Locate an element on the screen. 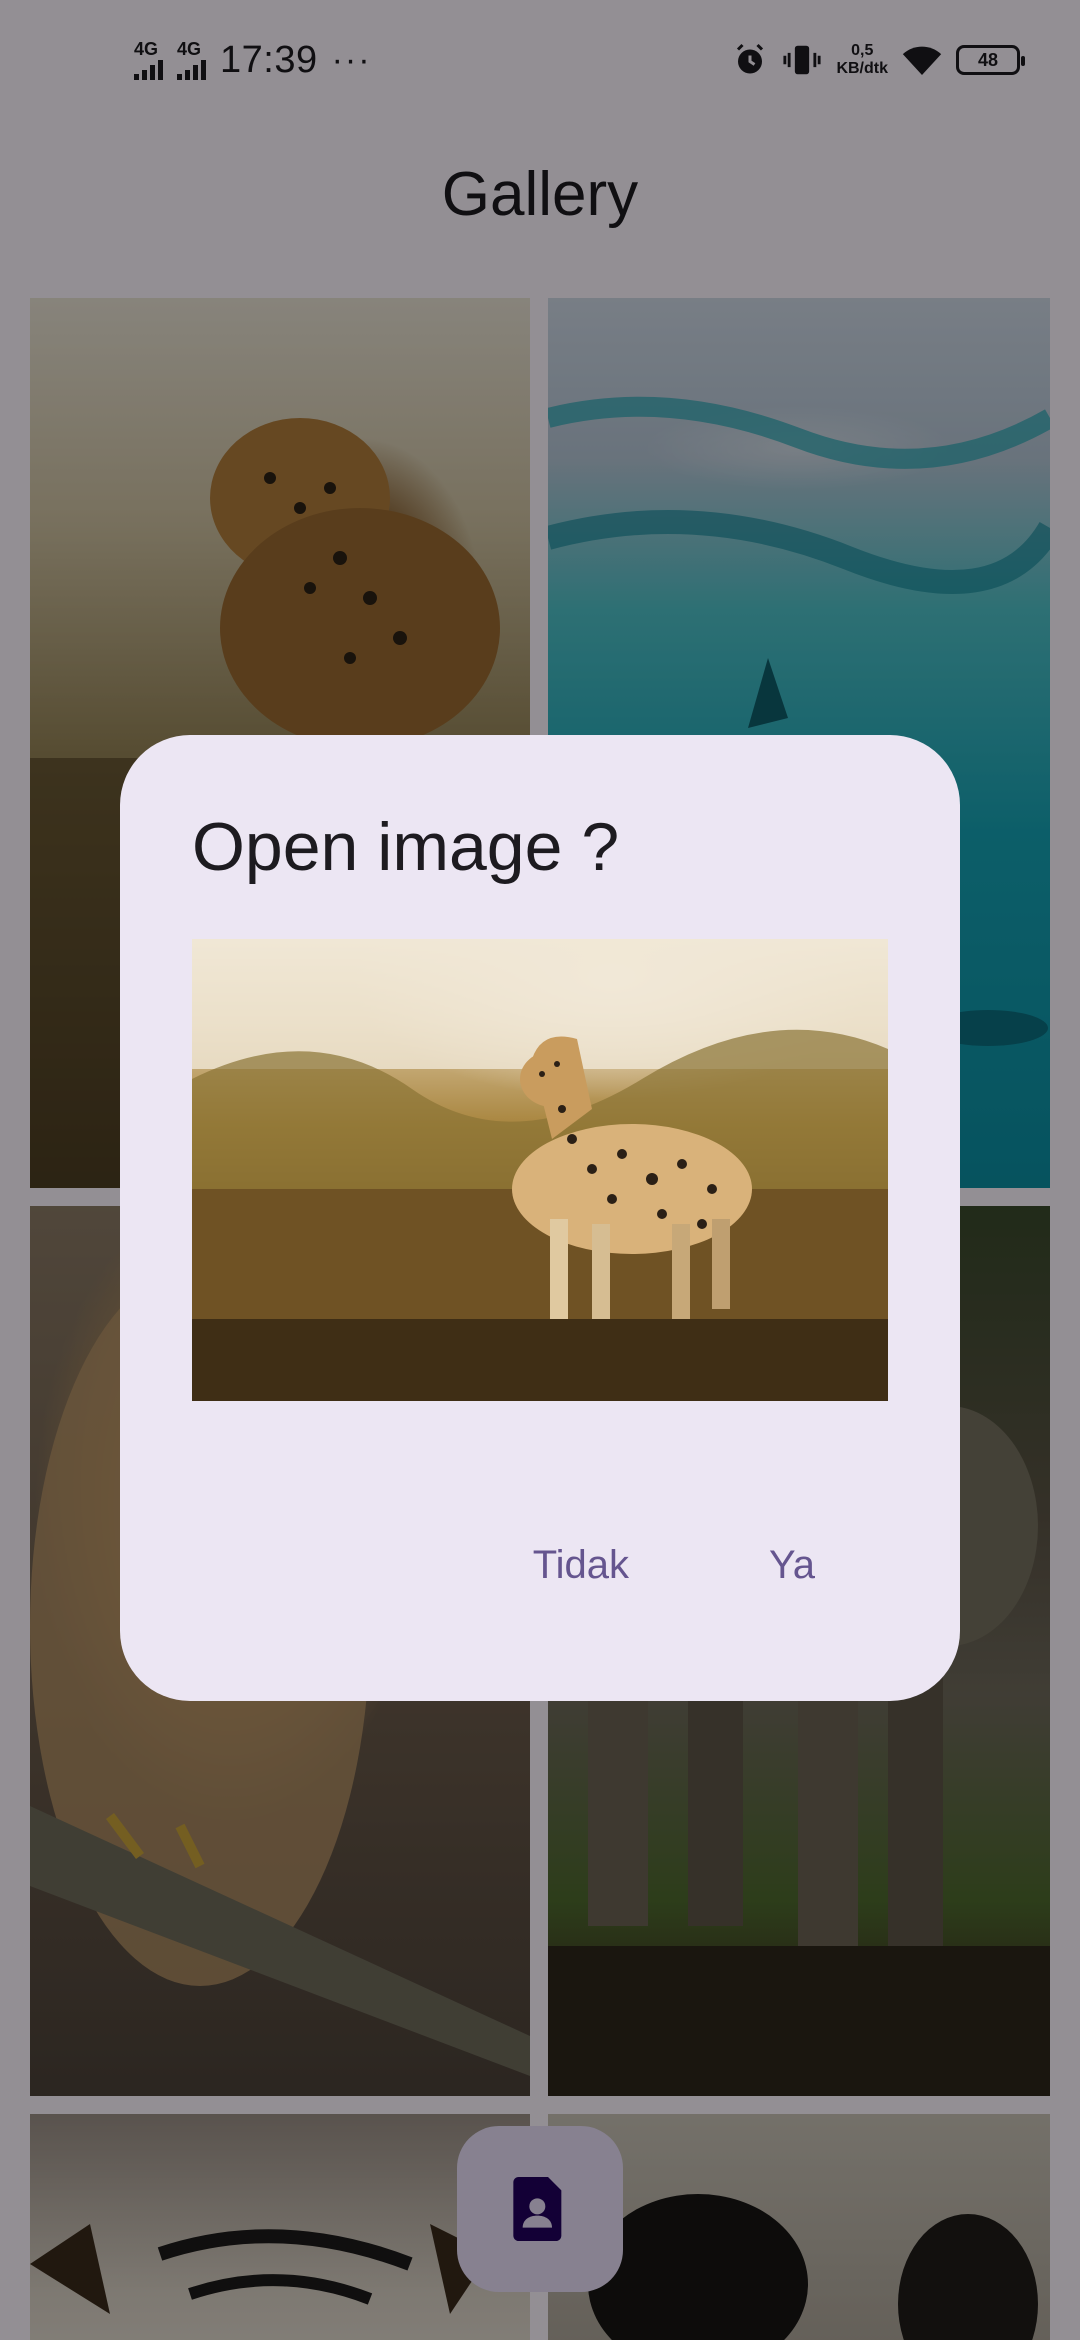  dialog-image-preview is located at coordinates (540, 1170).